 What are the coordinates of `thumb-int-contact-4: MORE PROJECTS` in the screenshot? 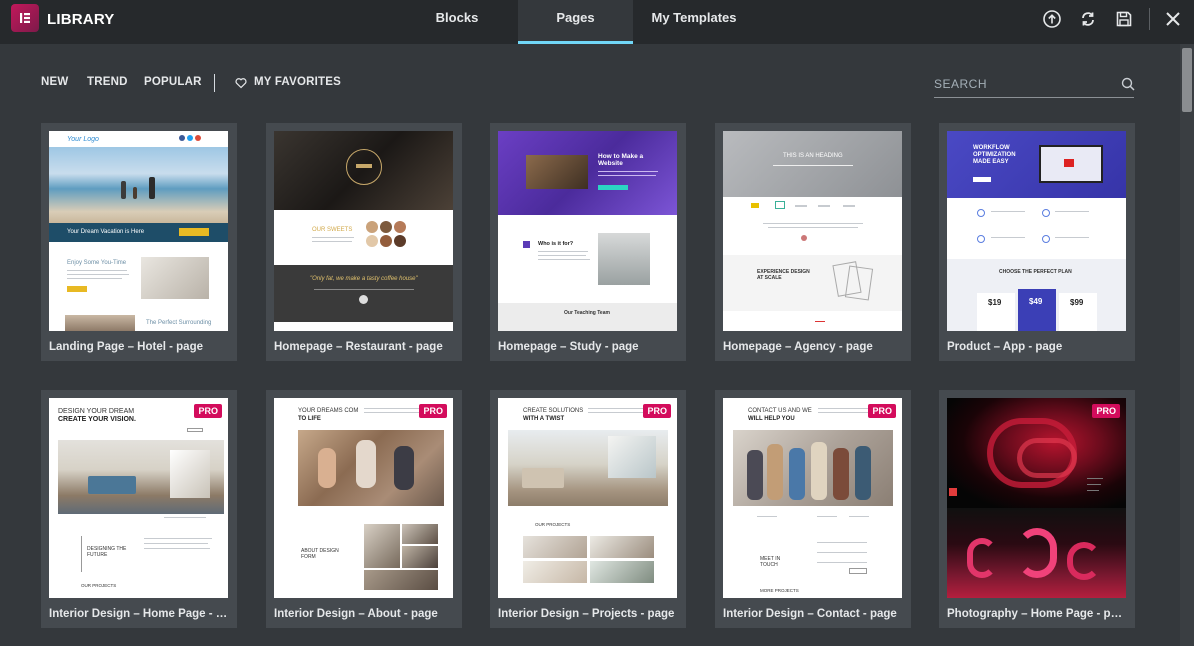 It's located at (779, 590).